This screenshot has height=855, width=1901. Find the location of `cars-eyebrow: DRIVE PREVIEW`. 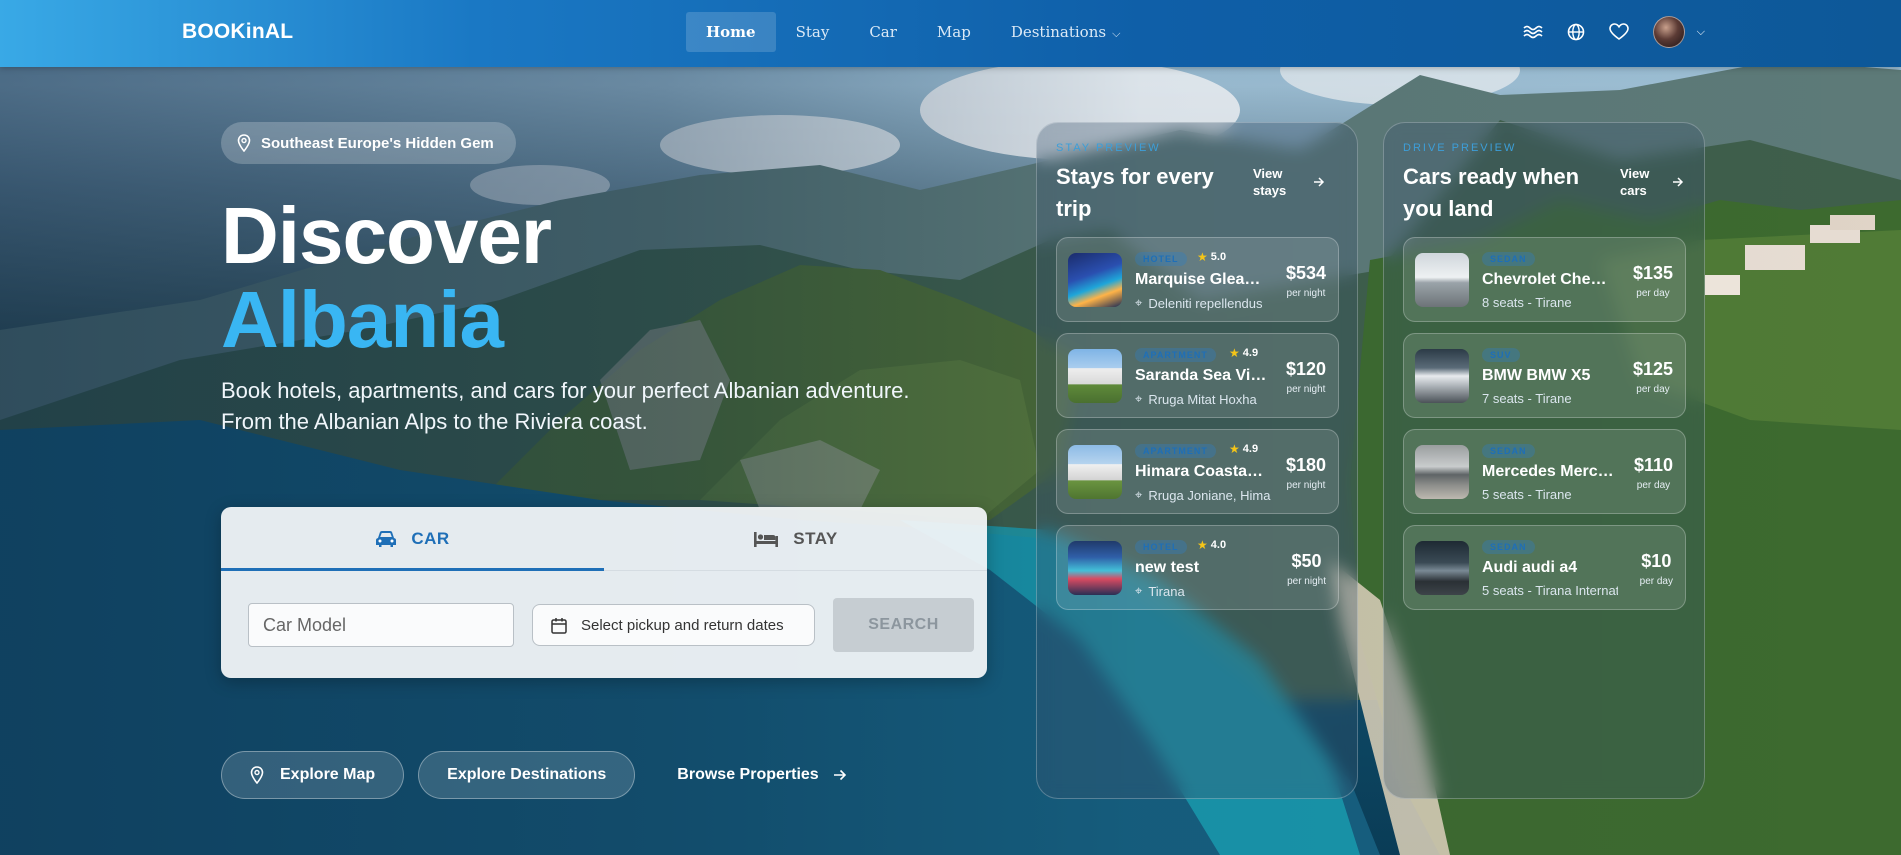

cars-eyebrow: DRIVE PREVIEW is located at coordinates (1460, 148).